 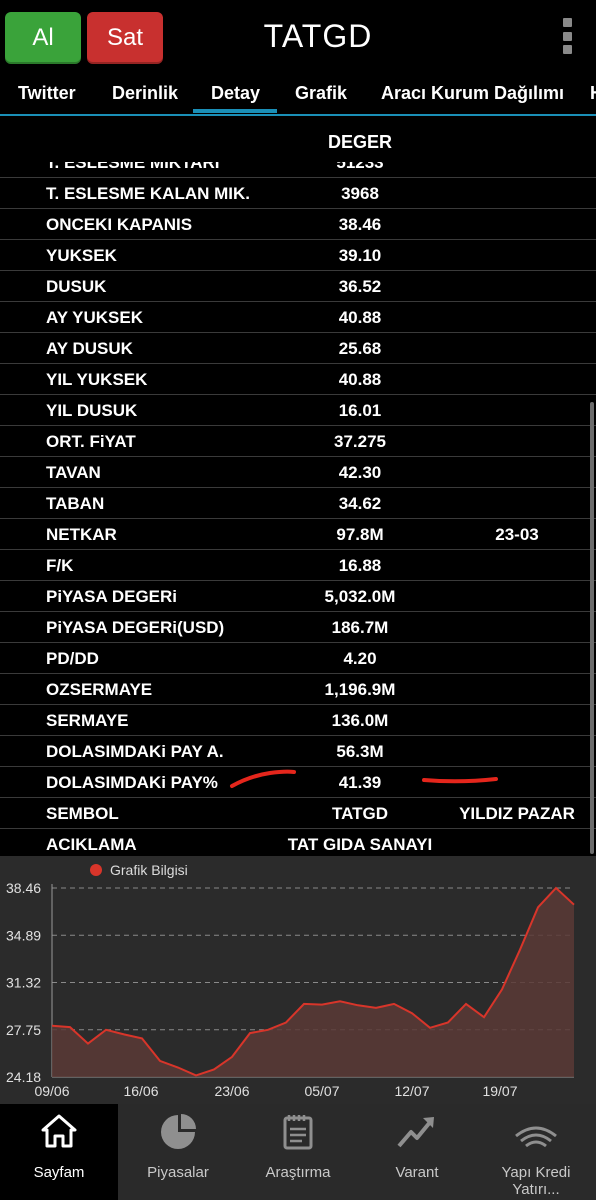 I want to click on y-tick-label: 38.46, so click(x=23, y=888).